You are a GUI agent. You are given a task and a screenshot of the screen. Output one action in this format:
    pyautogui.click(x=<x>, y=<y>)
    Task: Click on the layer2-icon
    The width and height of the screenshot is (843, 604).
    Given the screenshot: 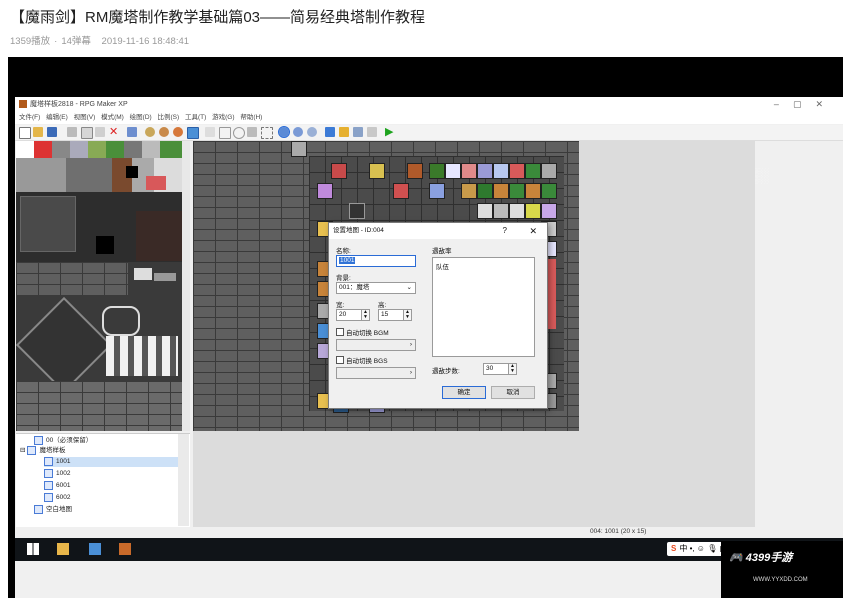 What is the action you would take?
    pyautogui.click(x=164, y=132)
    